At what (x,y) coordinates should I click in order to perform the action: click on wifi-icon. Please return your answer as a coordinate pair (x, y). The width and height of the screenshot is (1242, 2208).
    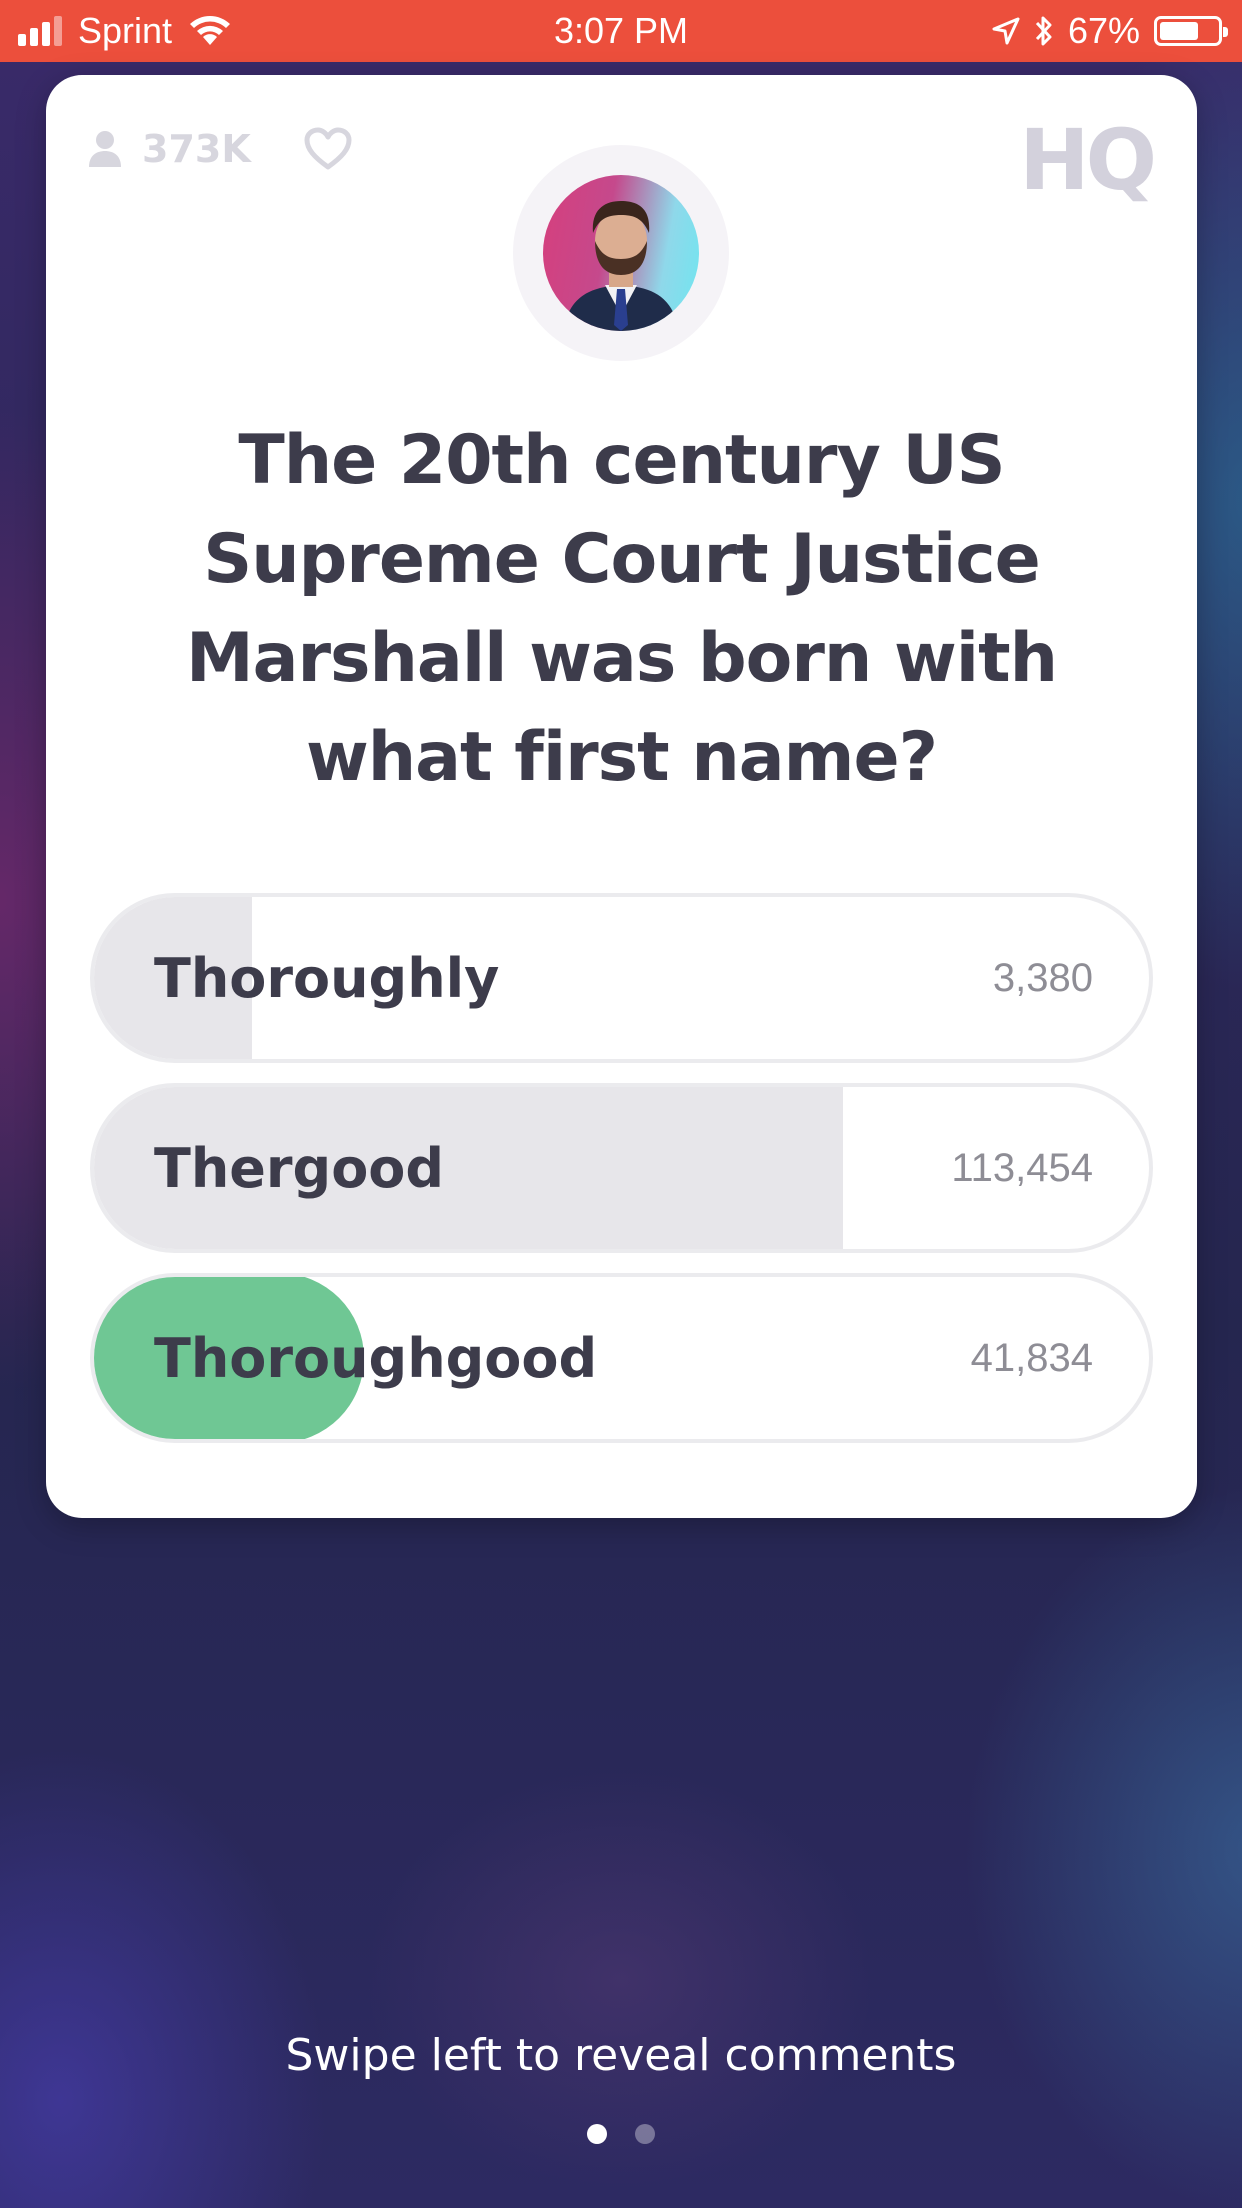
    Looking at the image, I should click on (210, 30).